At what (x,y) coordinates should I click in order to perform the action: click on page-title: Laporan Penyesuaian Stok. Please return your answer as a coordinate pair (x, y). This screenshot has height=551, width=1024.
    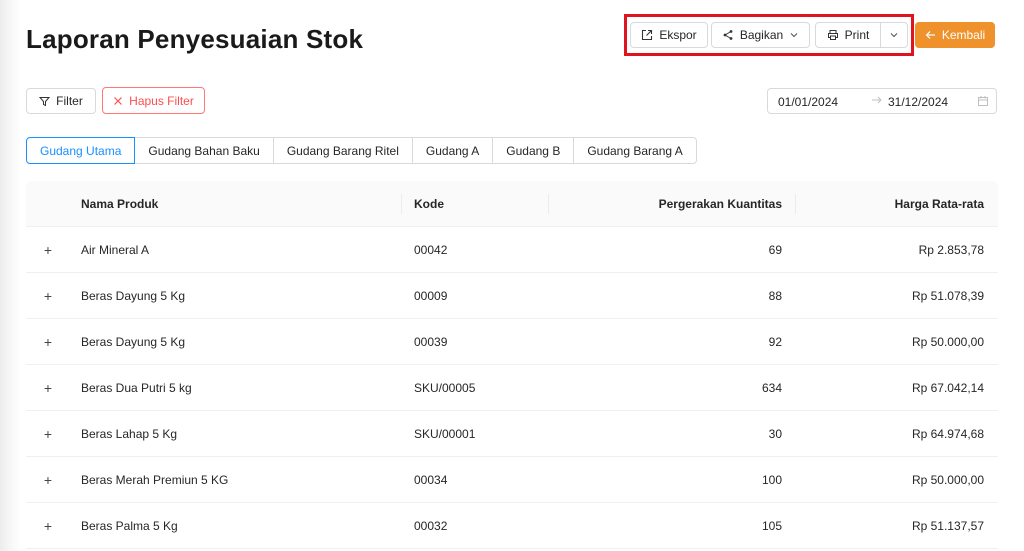
    Looking at the image, I should click on (195, 39).